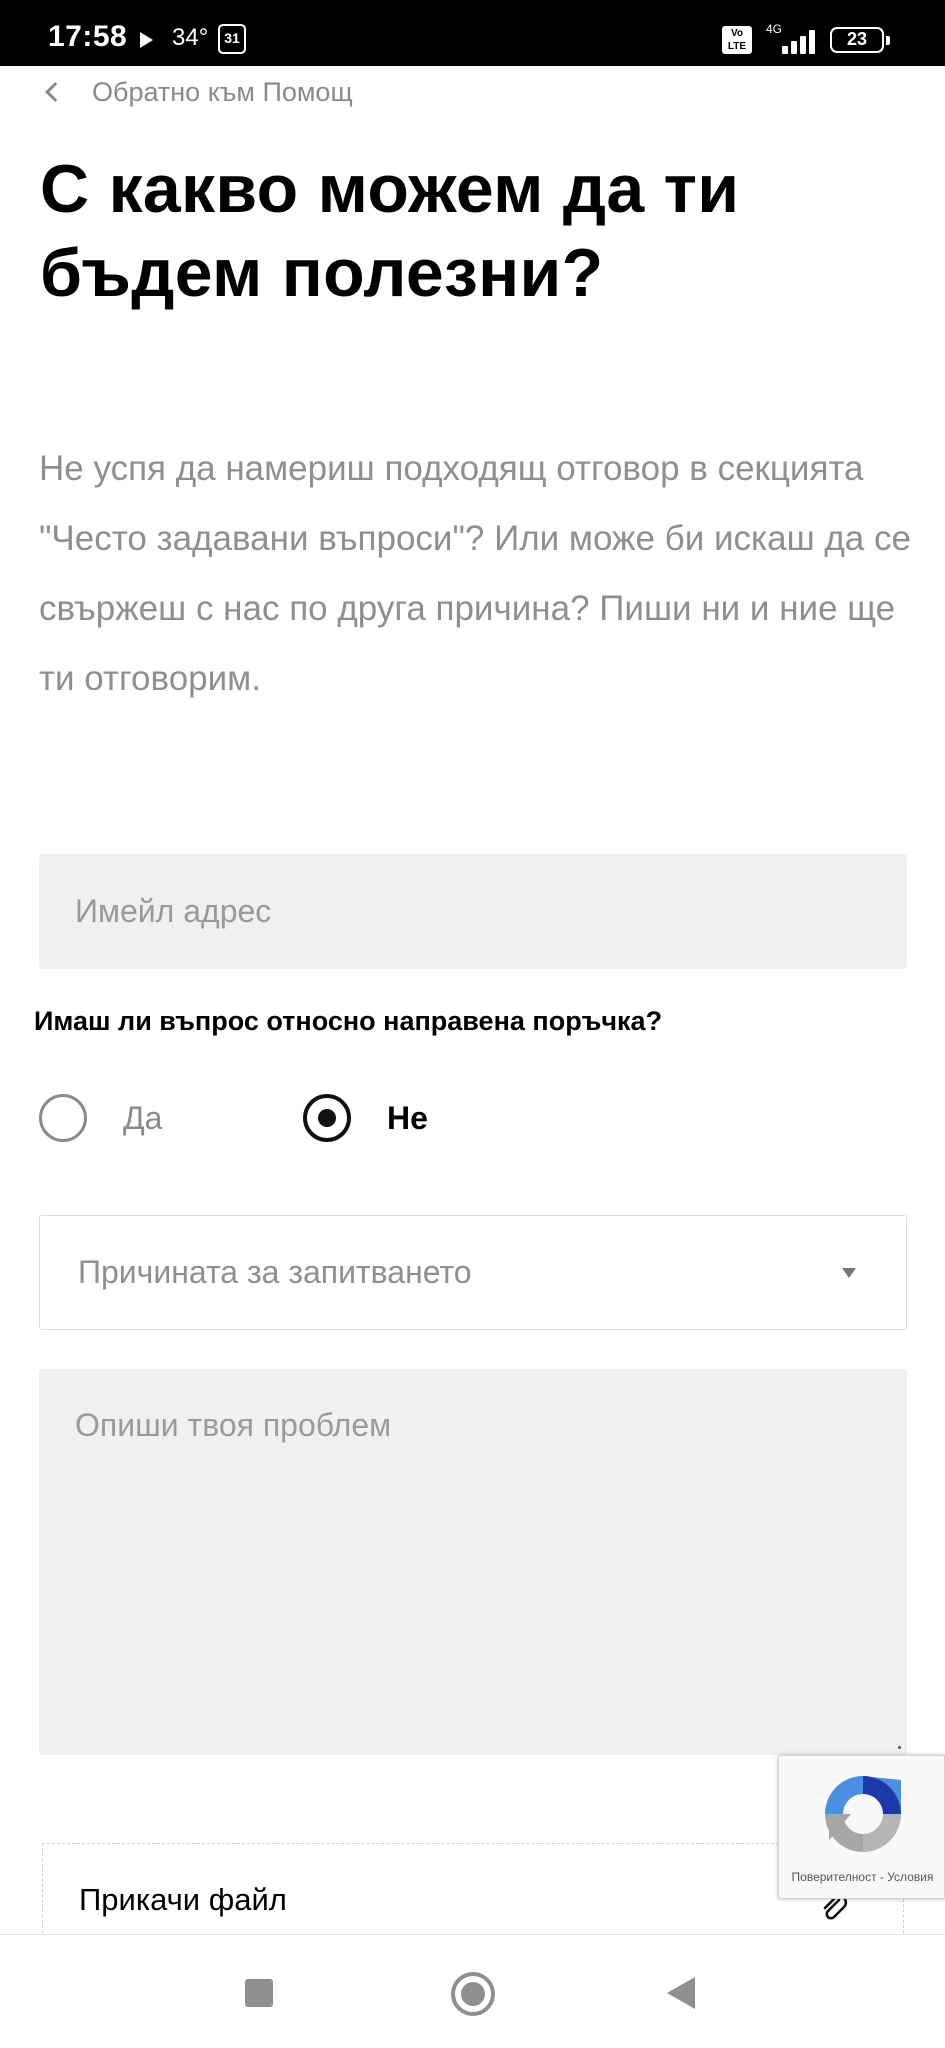 The image size is (945, 2048). Describe the element at coordinates (259, 1993) in the screenshot. I see `recent-apps-icon` at that location.